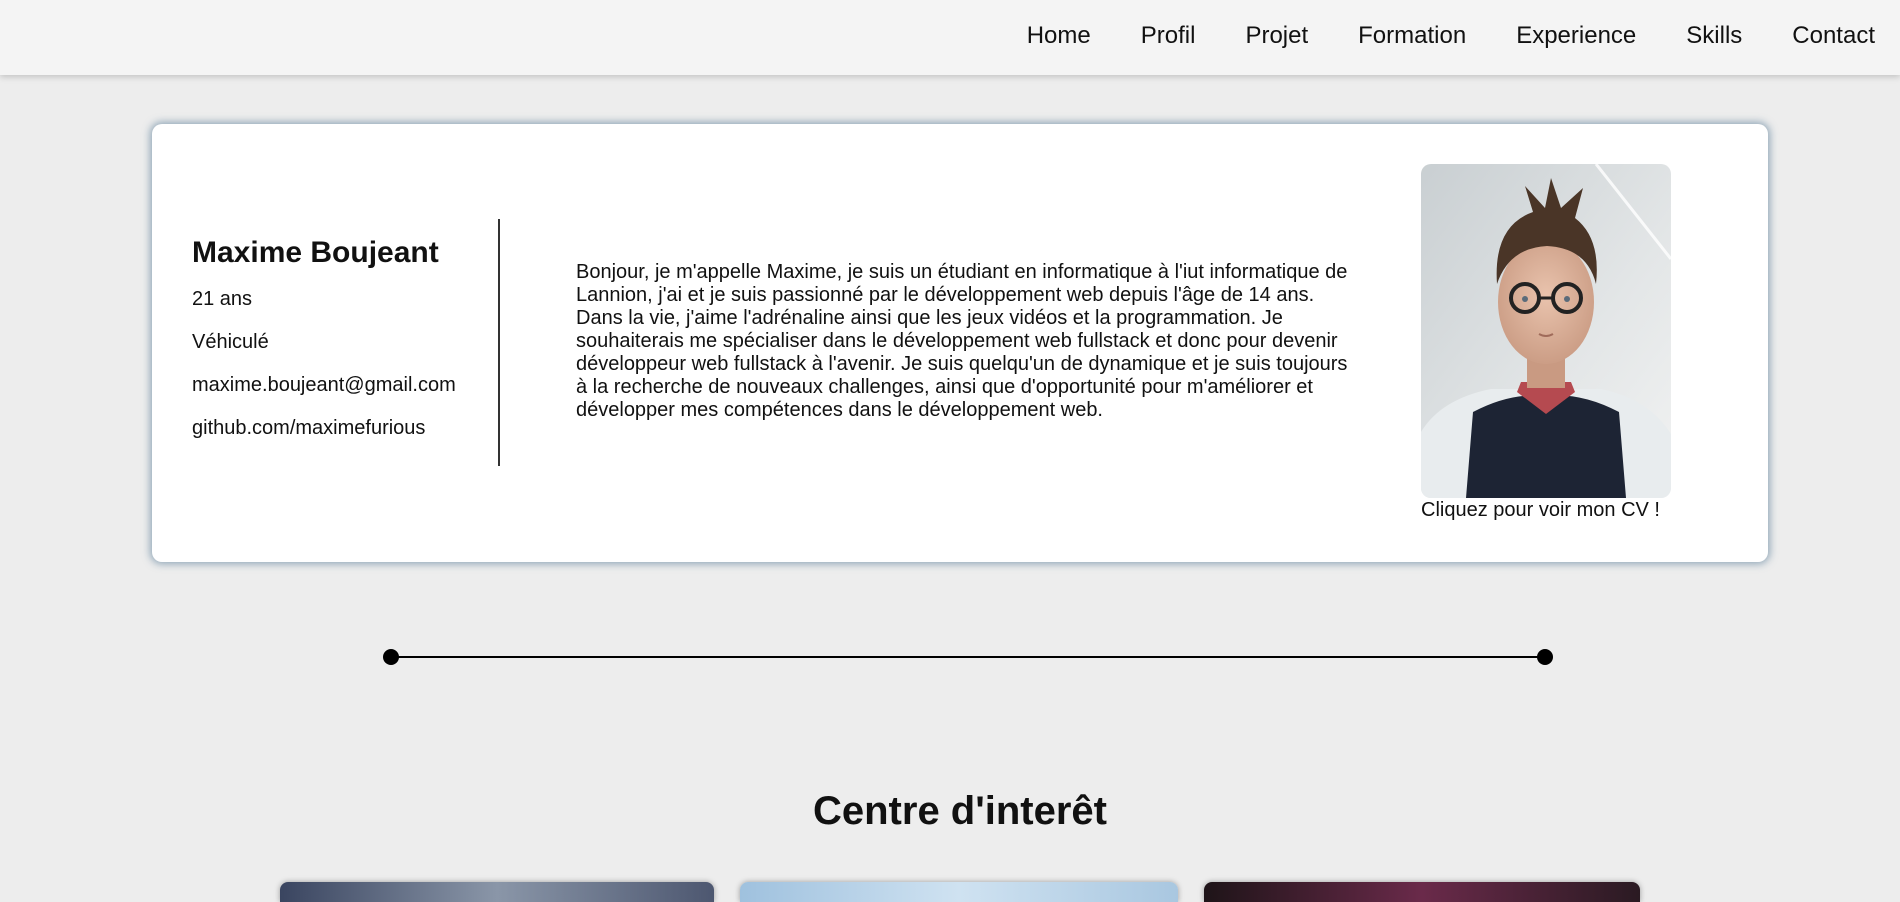 This screenshot has width=1900, height=902. I want to click on timeline-separator, so click(968, 657).